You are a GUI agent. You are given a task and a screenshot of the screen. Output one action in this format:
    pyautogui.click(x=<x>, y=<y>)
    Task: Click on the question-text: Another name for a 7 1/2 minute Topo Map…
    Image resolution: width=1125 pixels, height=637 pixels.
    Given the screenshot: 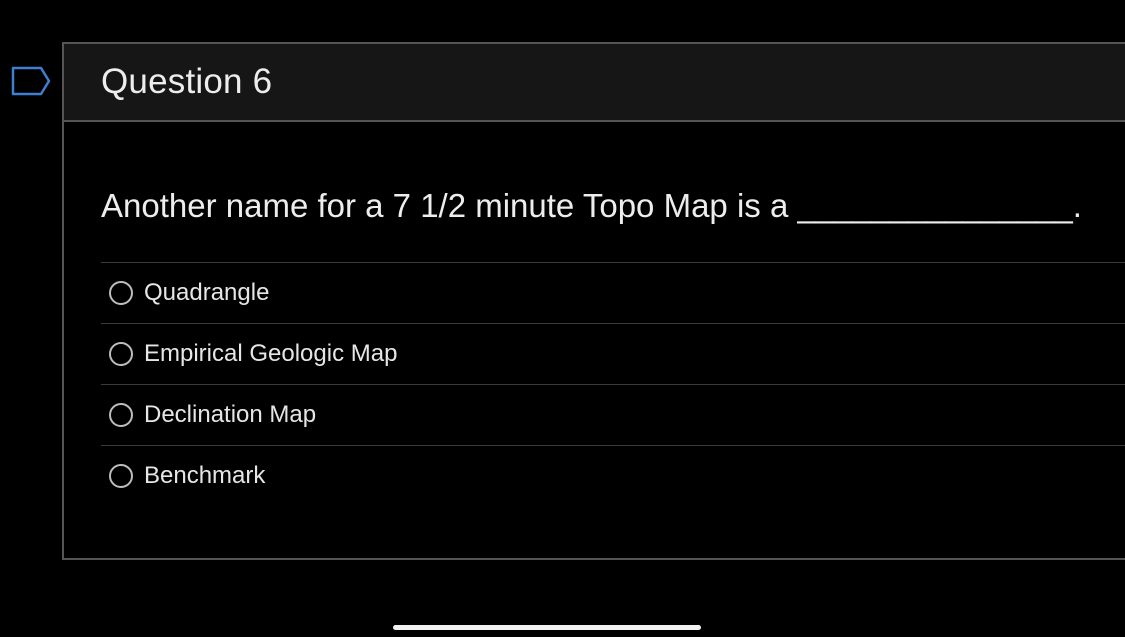 What is the action you would take?
    pyautogui.click(x=591, y=205)
    